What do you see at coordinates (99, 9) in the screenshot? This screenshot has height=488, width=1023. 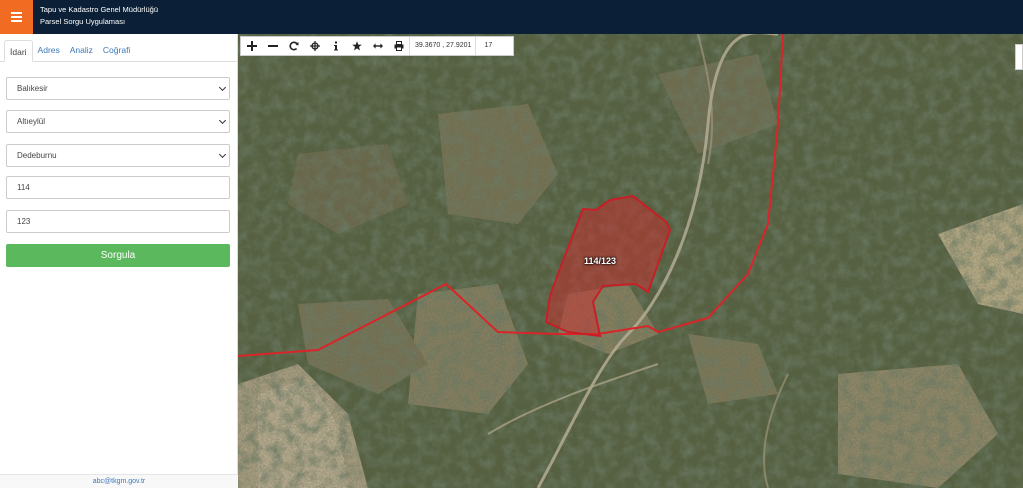 I see `app-title: Tapu ve Kadastro Genel Müdürlüğü` at bounding box center [99, 9].